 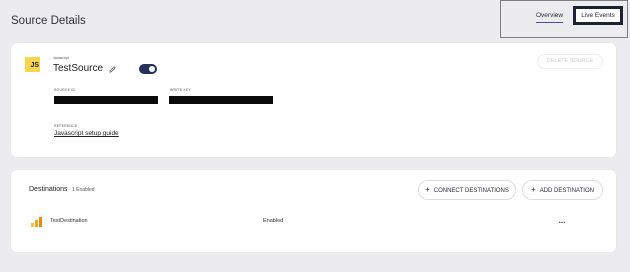 I want to click on source-enabled-toggle, so click(x=148, y=69).